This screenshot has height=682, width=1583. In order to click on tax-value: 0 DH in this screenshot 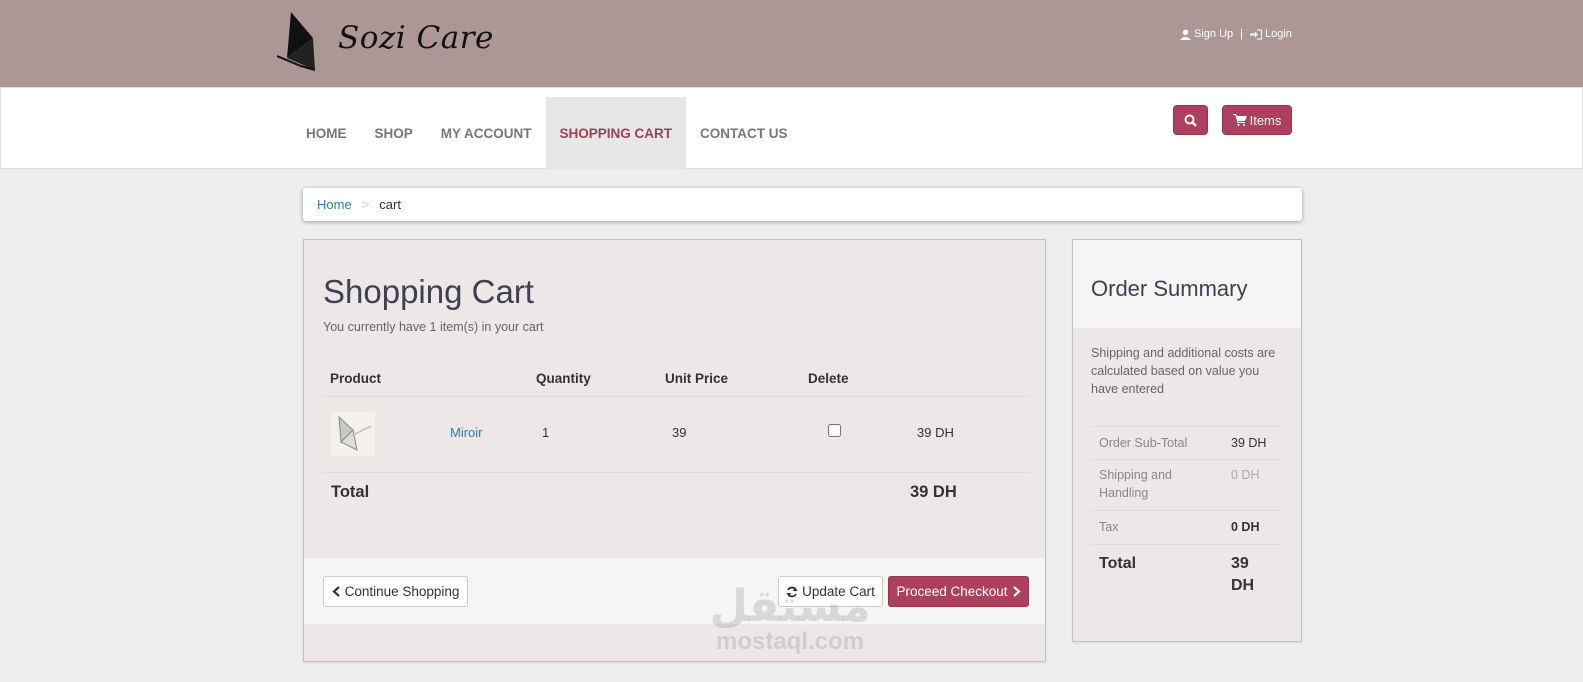, I will do `click(1245, 527)`.